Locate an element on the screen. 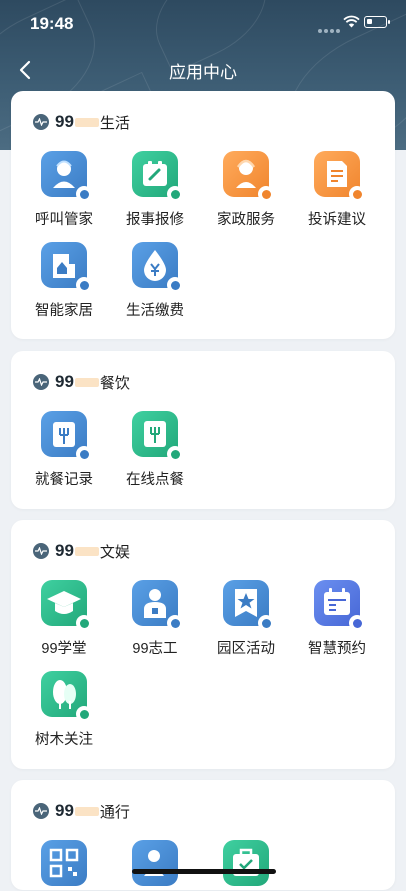 The image size is (406, 891). page-title: 应用中心 is located at coordinates (203, 72).